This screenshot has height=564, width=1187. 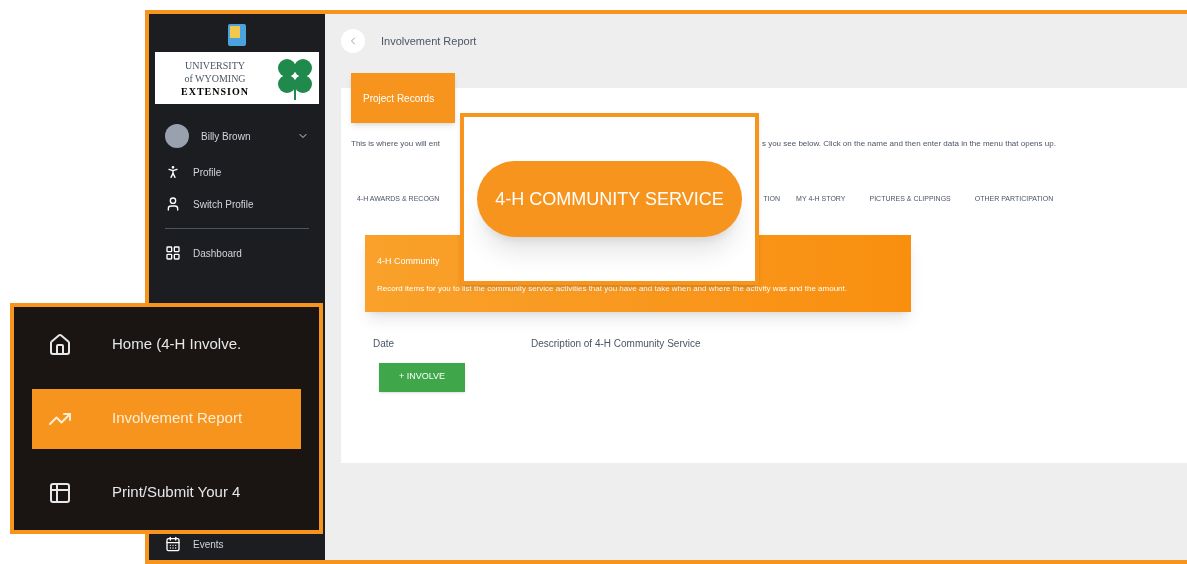 I want to click on logo-text: of WYOMING, so click(x=215, y=78).